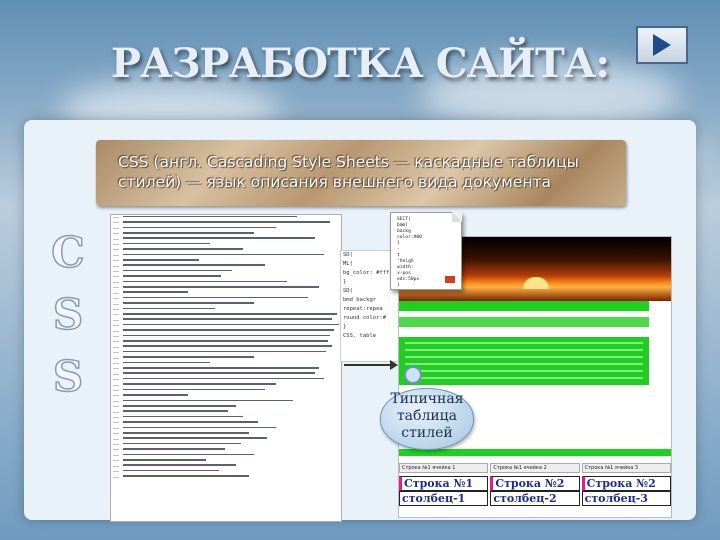 The image size is (720, 540). I want to click on table-cell: Строка №1, so click(444, 483).